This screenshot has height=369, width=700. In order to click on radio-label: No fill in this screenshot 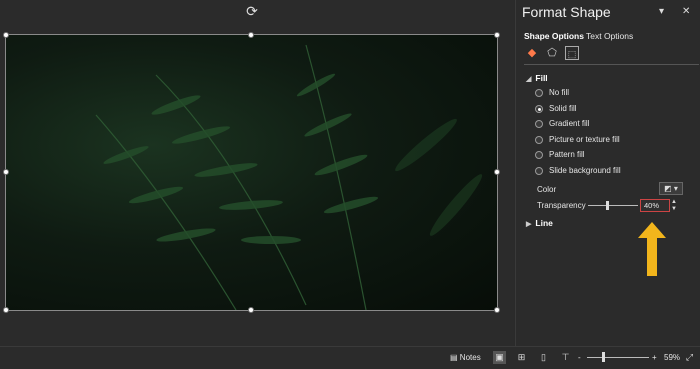, I will do `click(559, 92)`.